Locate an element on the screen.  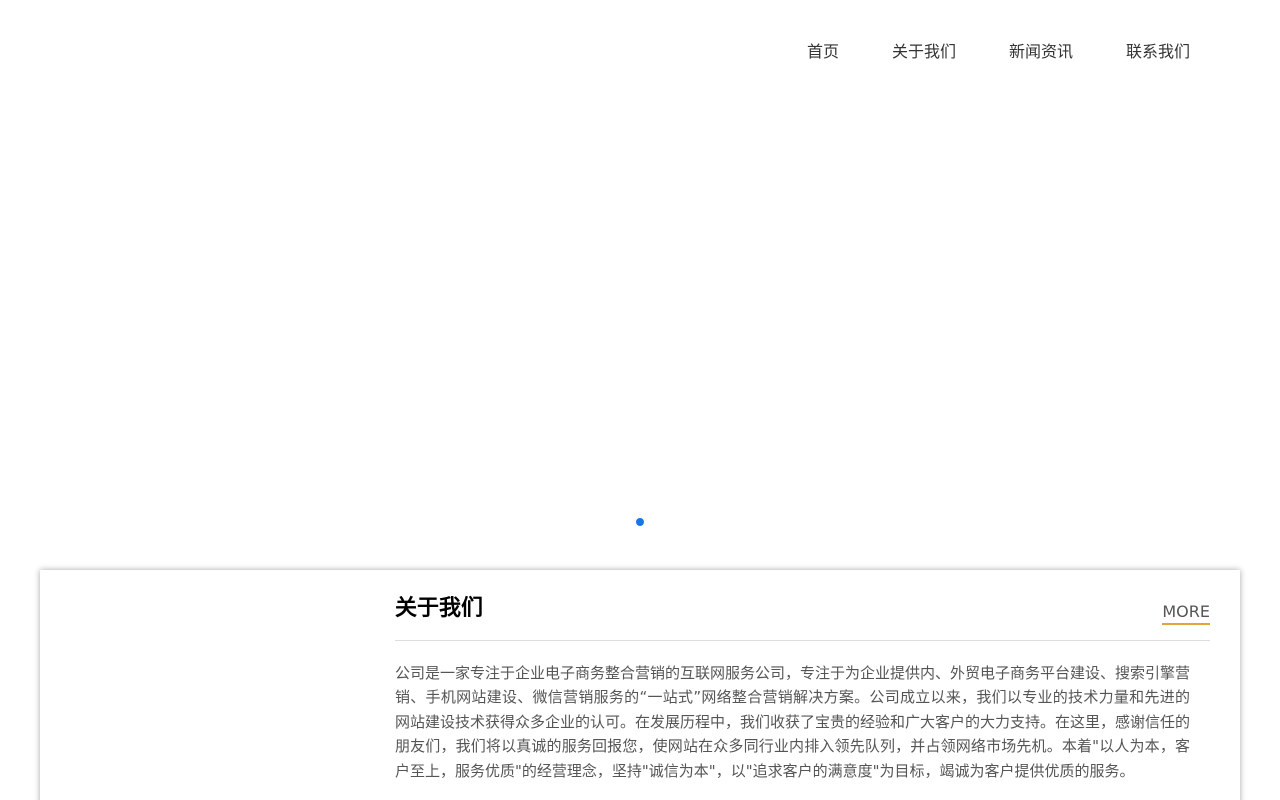
main-nav: 首页 关于我们 新闻资讯 联系我们 is located at coordinates (998, 52).